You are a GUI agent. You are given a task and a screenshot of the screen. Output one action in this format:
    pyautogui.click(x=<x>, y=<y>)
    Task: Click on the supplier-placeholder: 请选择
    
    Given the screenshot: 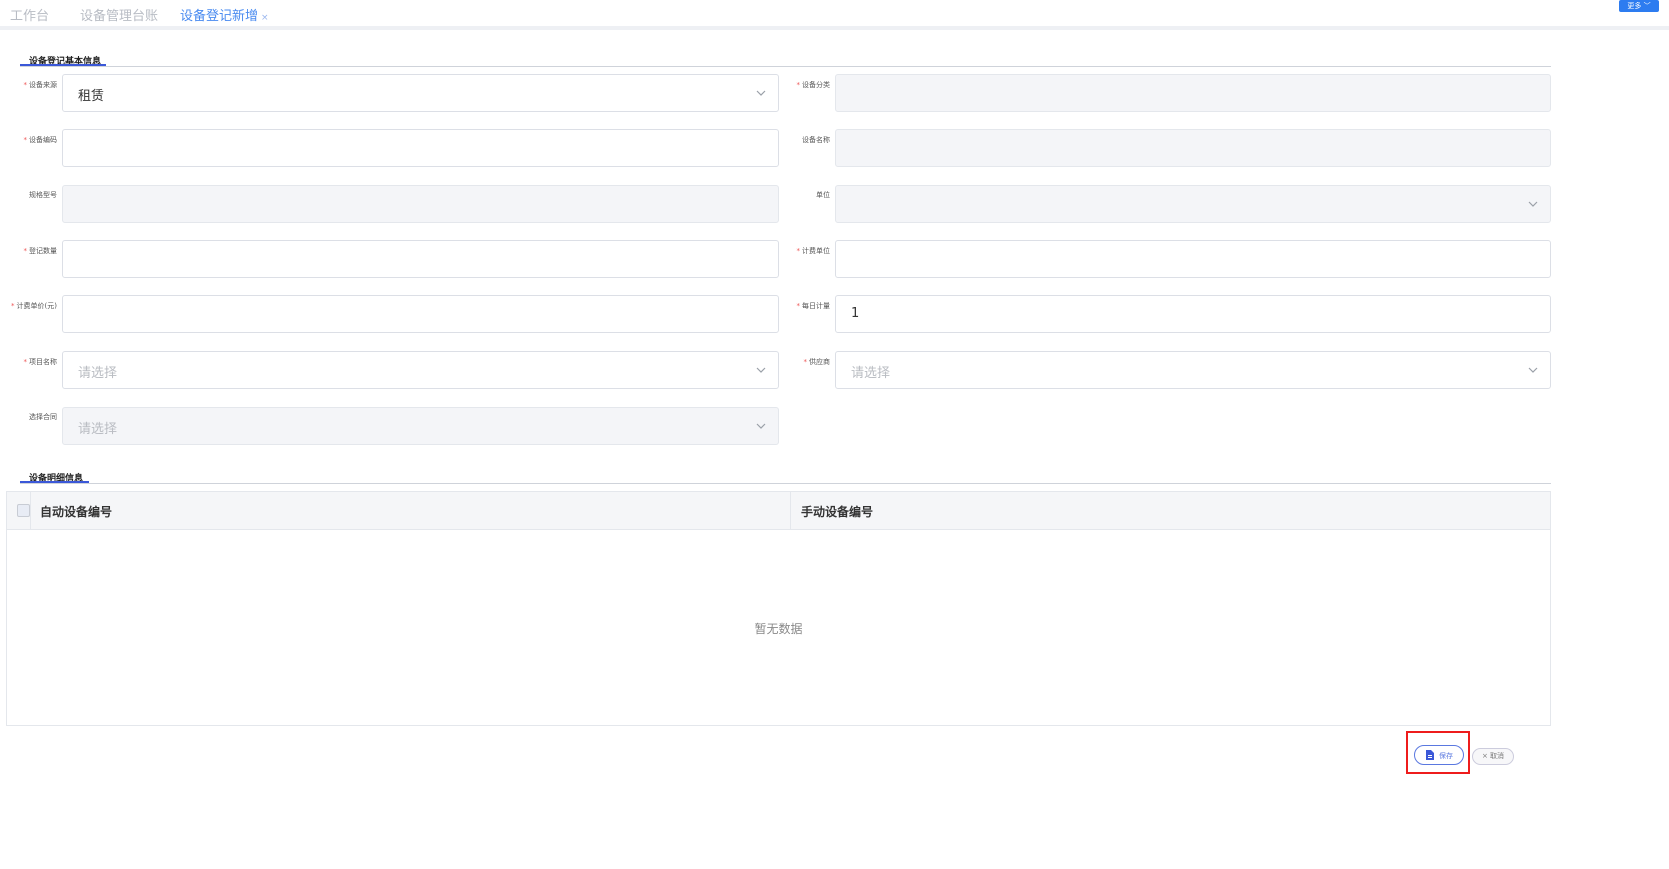 What is the action you would take?
    pyautogui.click(x=871, y=373)
    